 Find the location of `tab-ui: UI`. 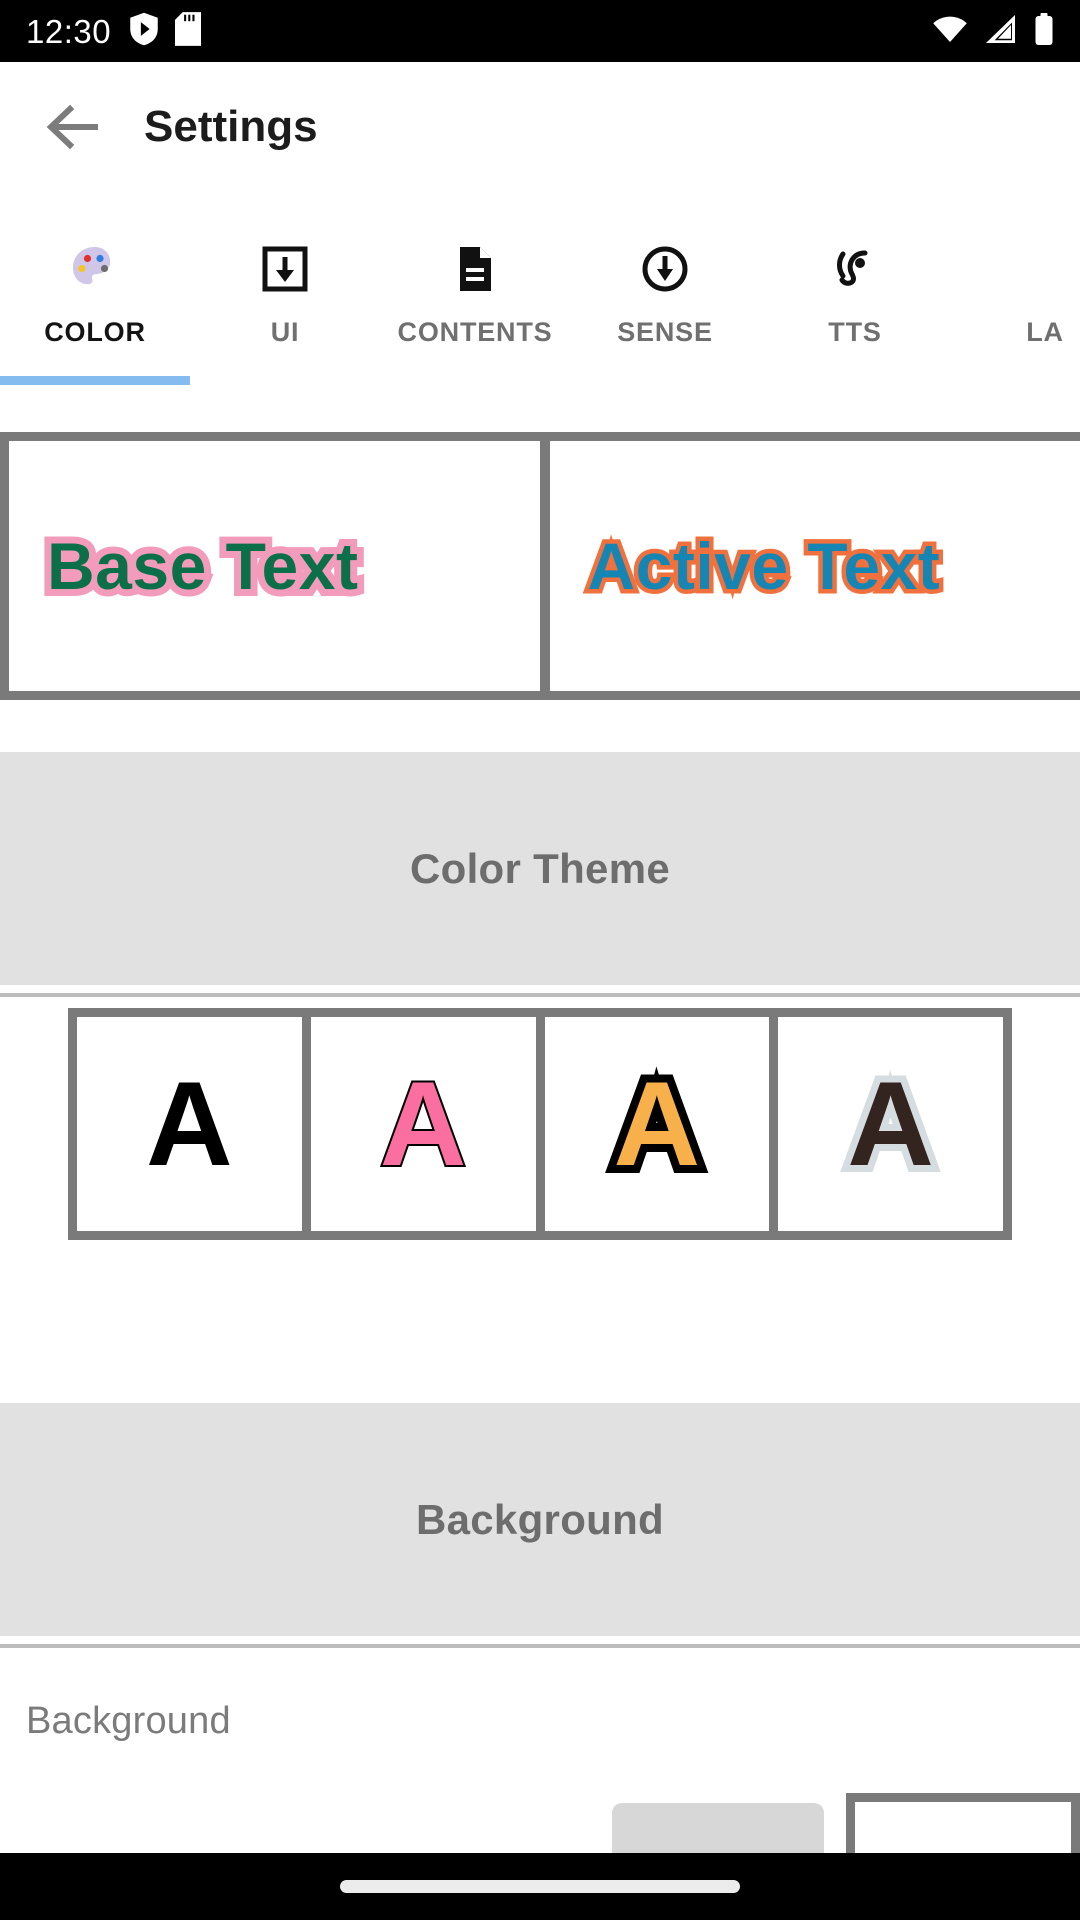

tab-ui: UI is located at coordinates (285, 293).